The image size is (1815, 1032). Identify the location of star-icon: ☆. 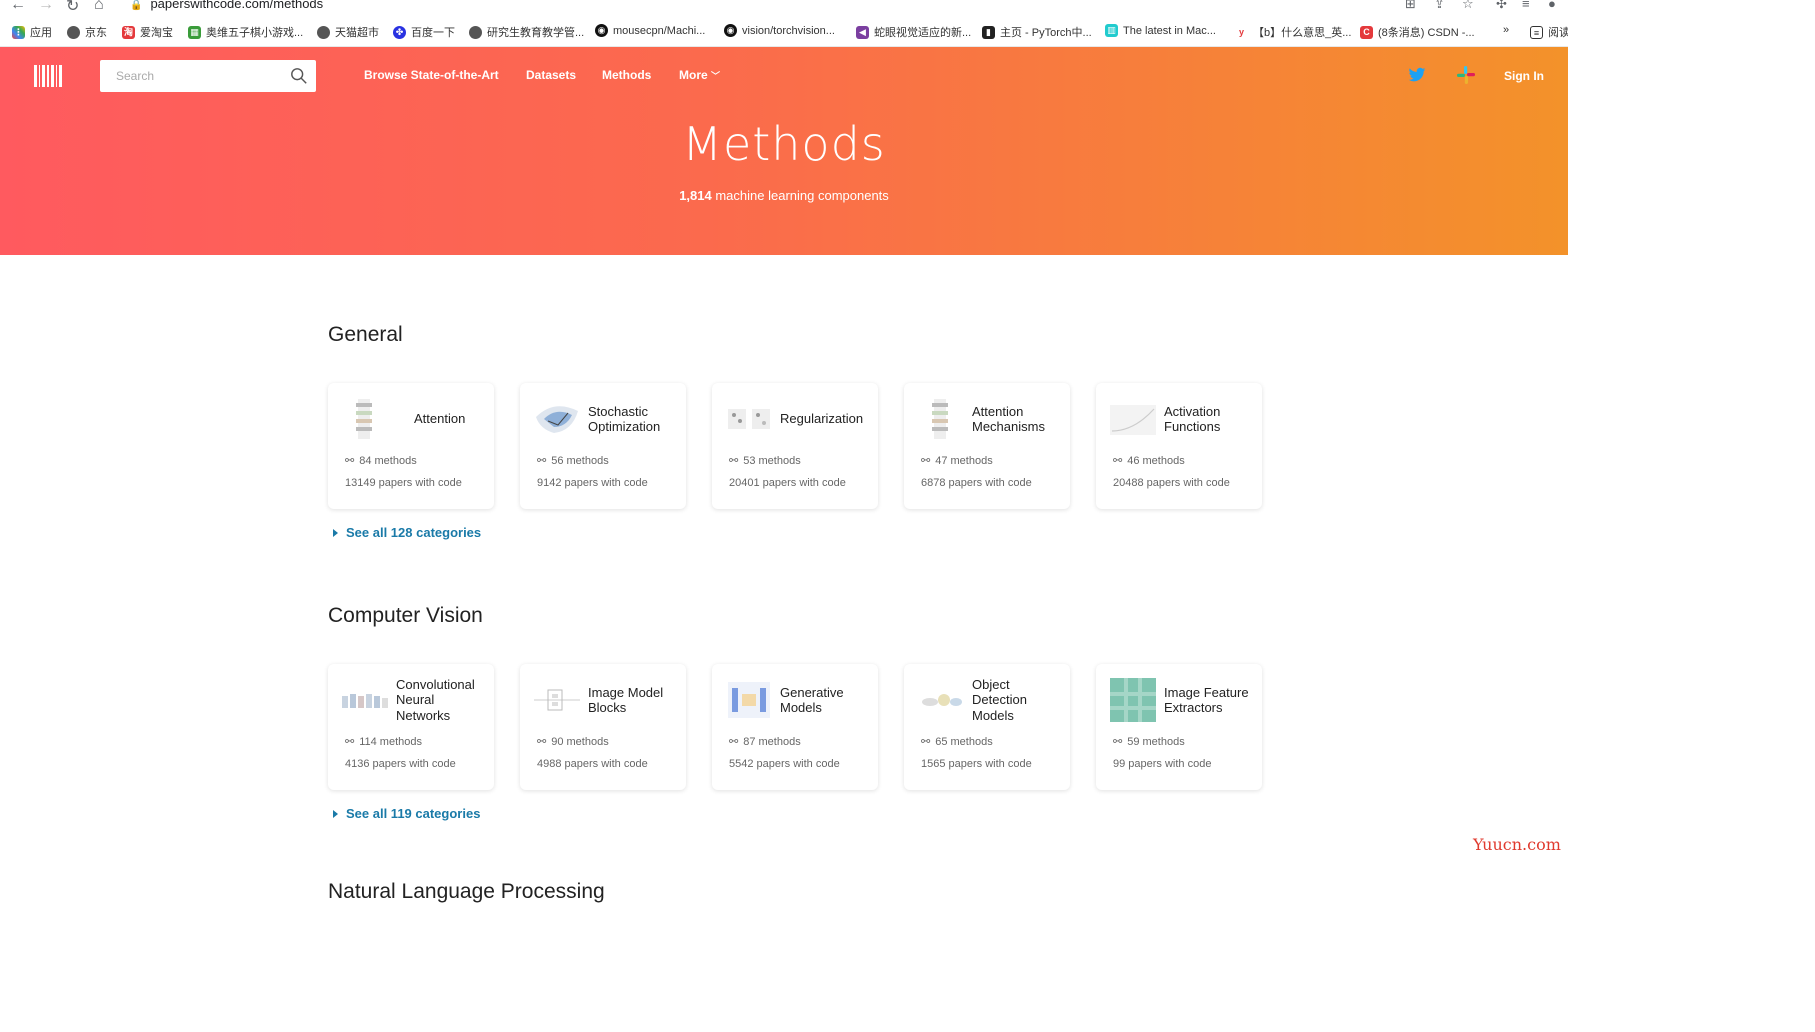
(1468, 6).